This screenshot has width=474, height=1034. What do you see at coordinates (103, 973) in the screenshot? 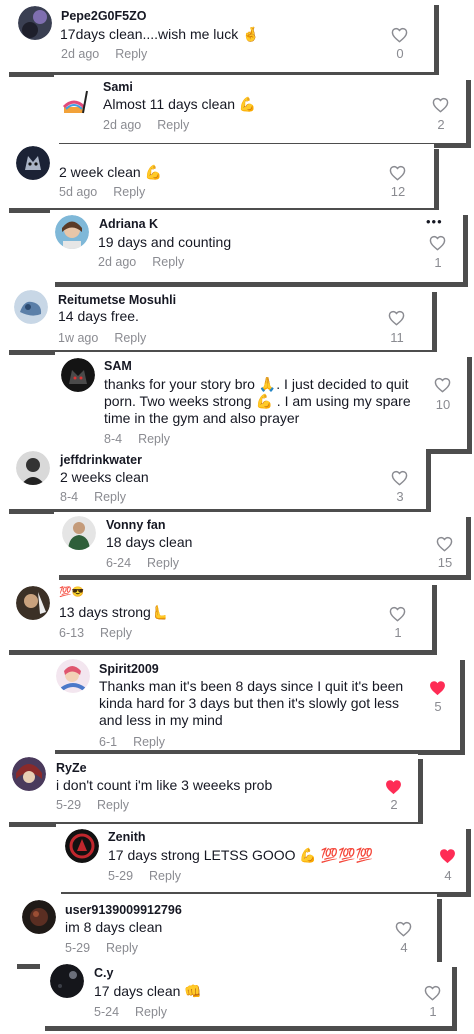
I see `comment-username: C.y` at bounding box center [103, 973].